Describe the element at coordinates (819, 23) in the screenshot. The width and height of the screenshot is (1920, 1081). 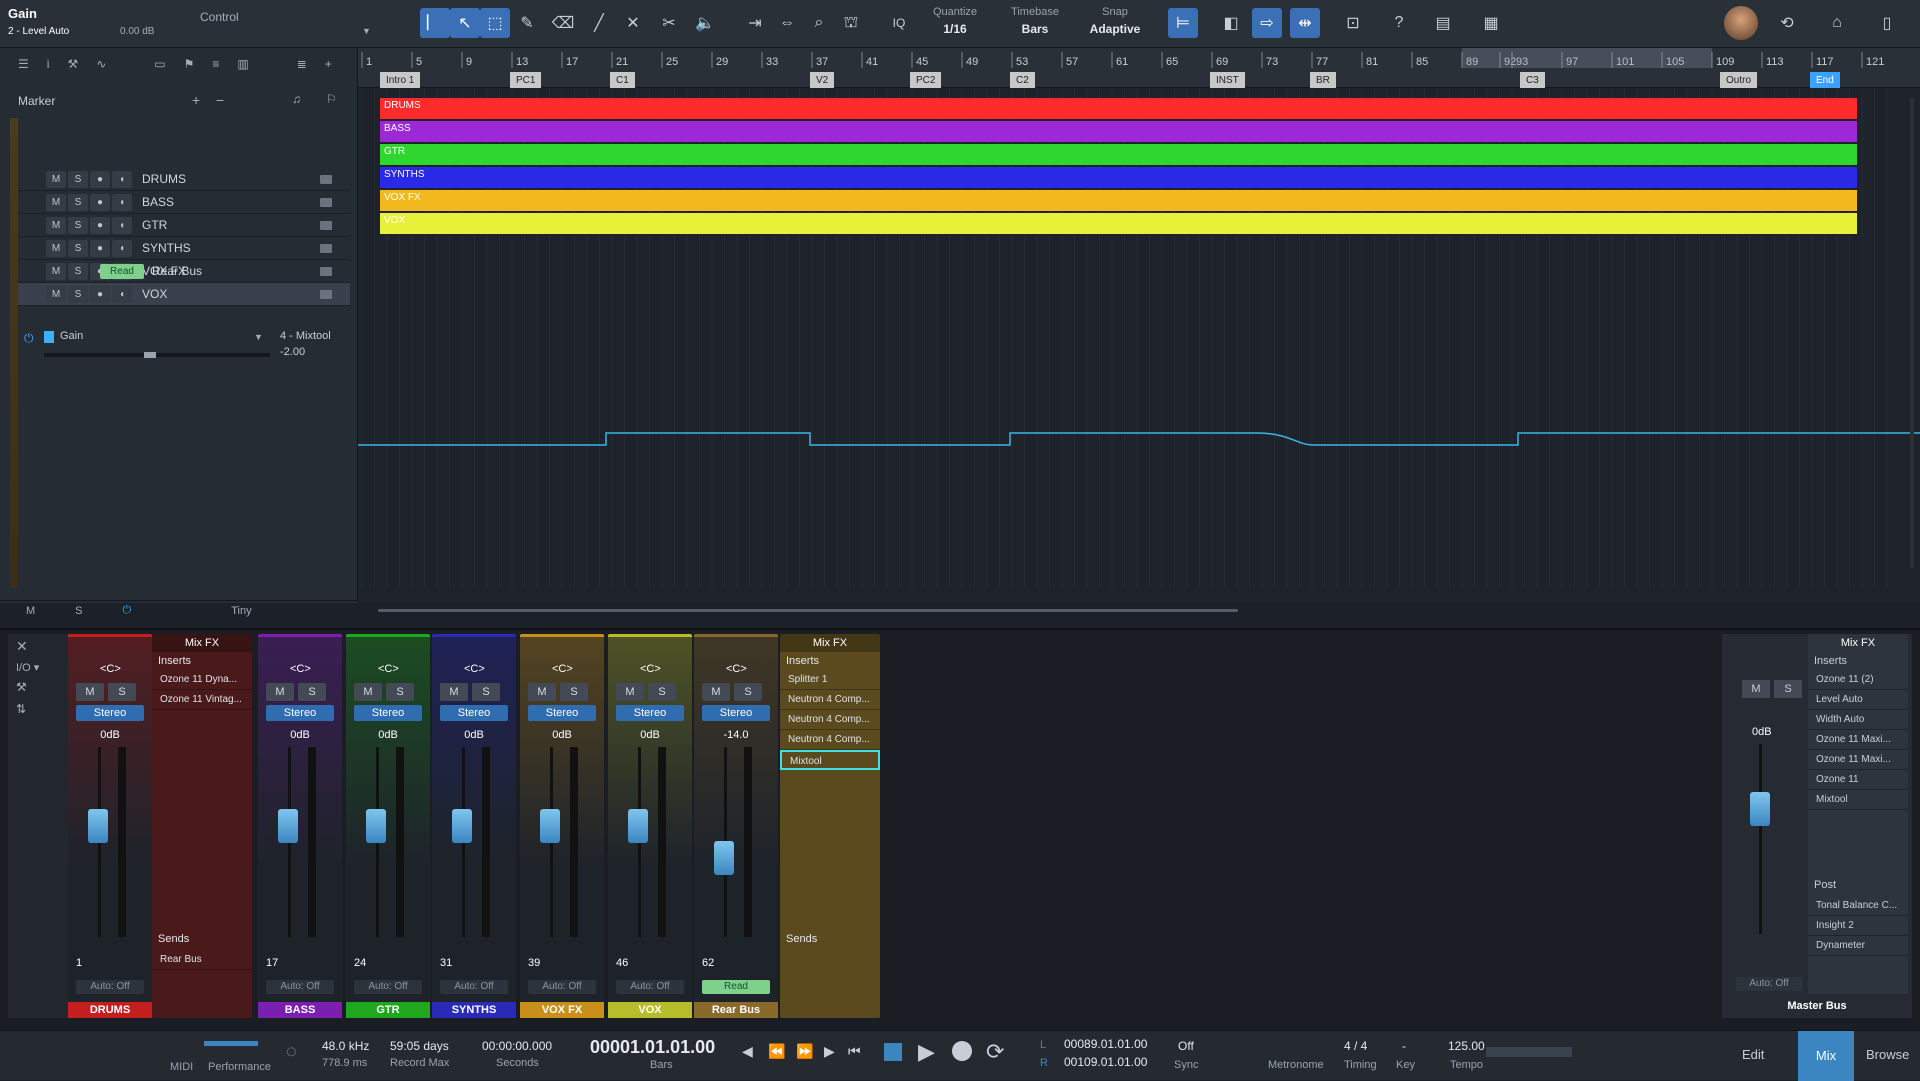
I see `zoom-tool-icon: ⌕` at that location.